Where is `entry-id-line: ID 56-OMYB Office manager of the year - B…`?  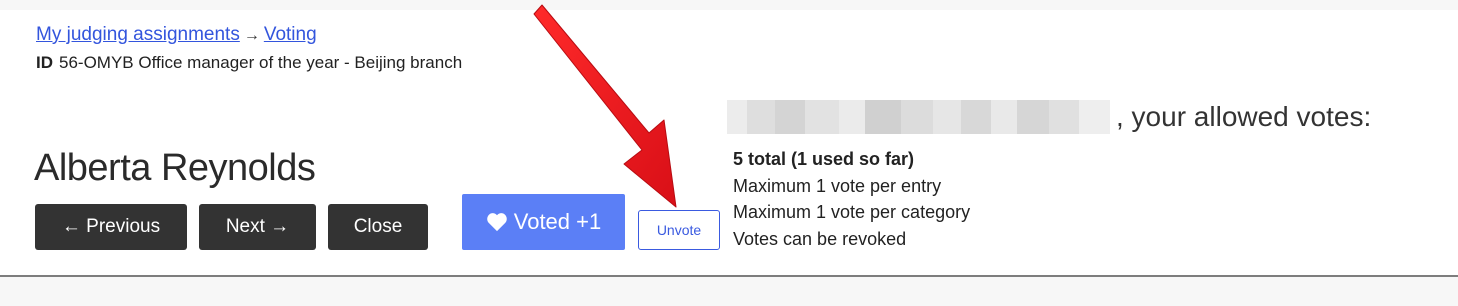 entry-id-line: ID 56-OMYB Office manager of the year - B… is located at coordinates (249, 63).